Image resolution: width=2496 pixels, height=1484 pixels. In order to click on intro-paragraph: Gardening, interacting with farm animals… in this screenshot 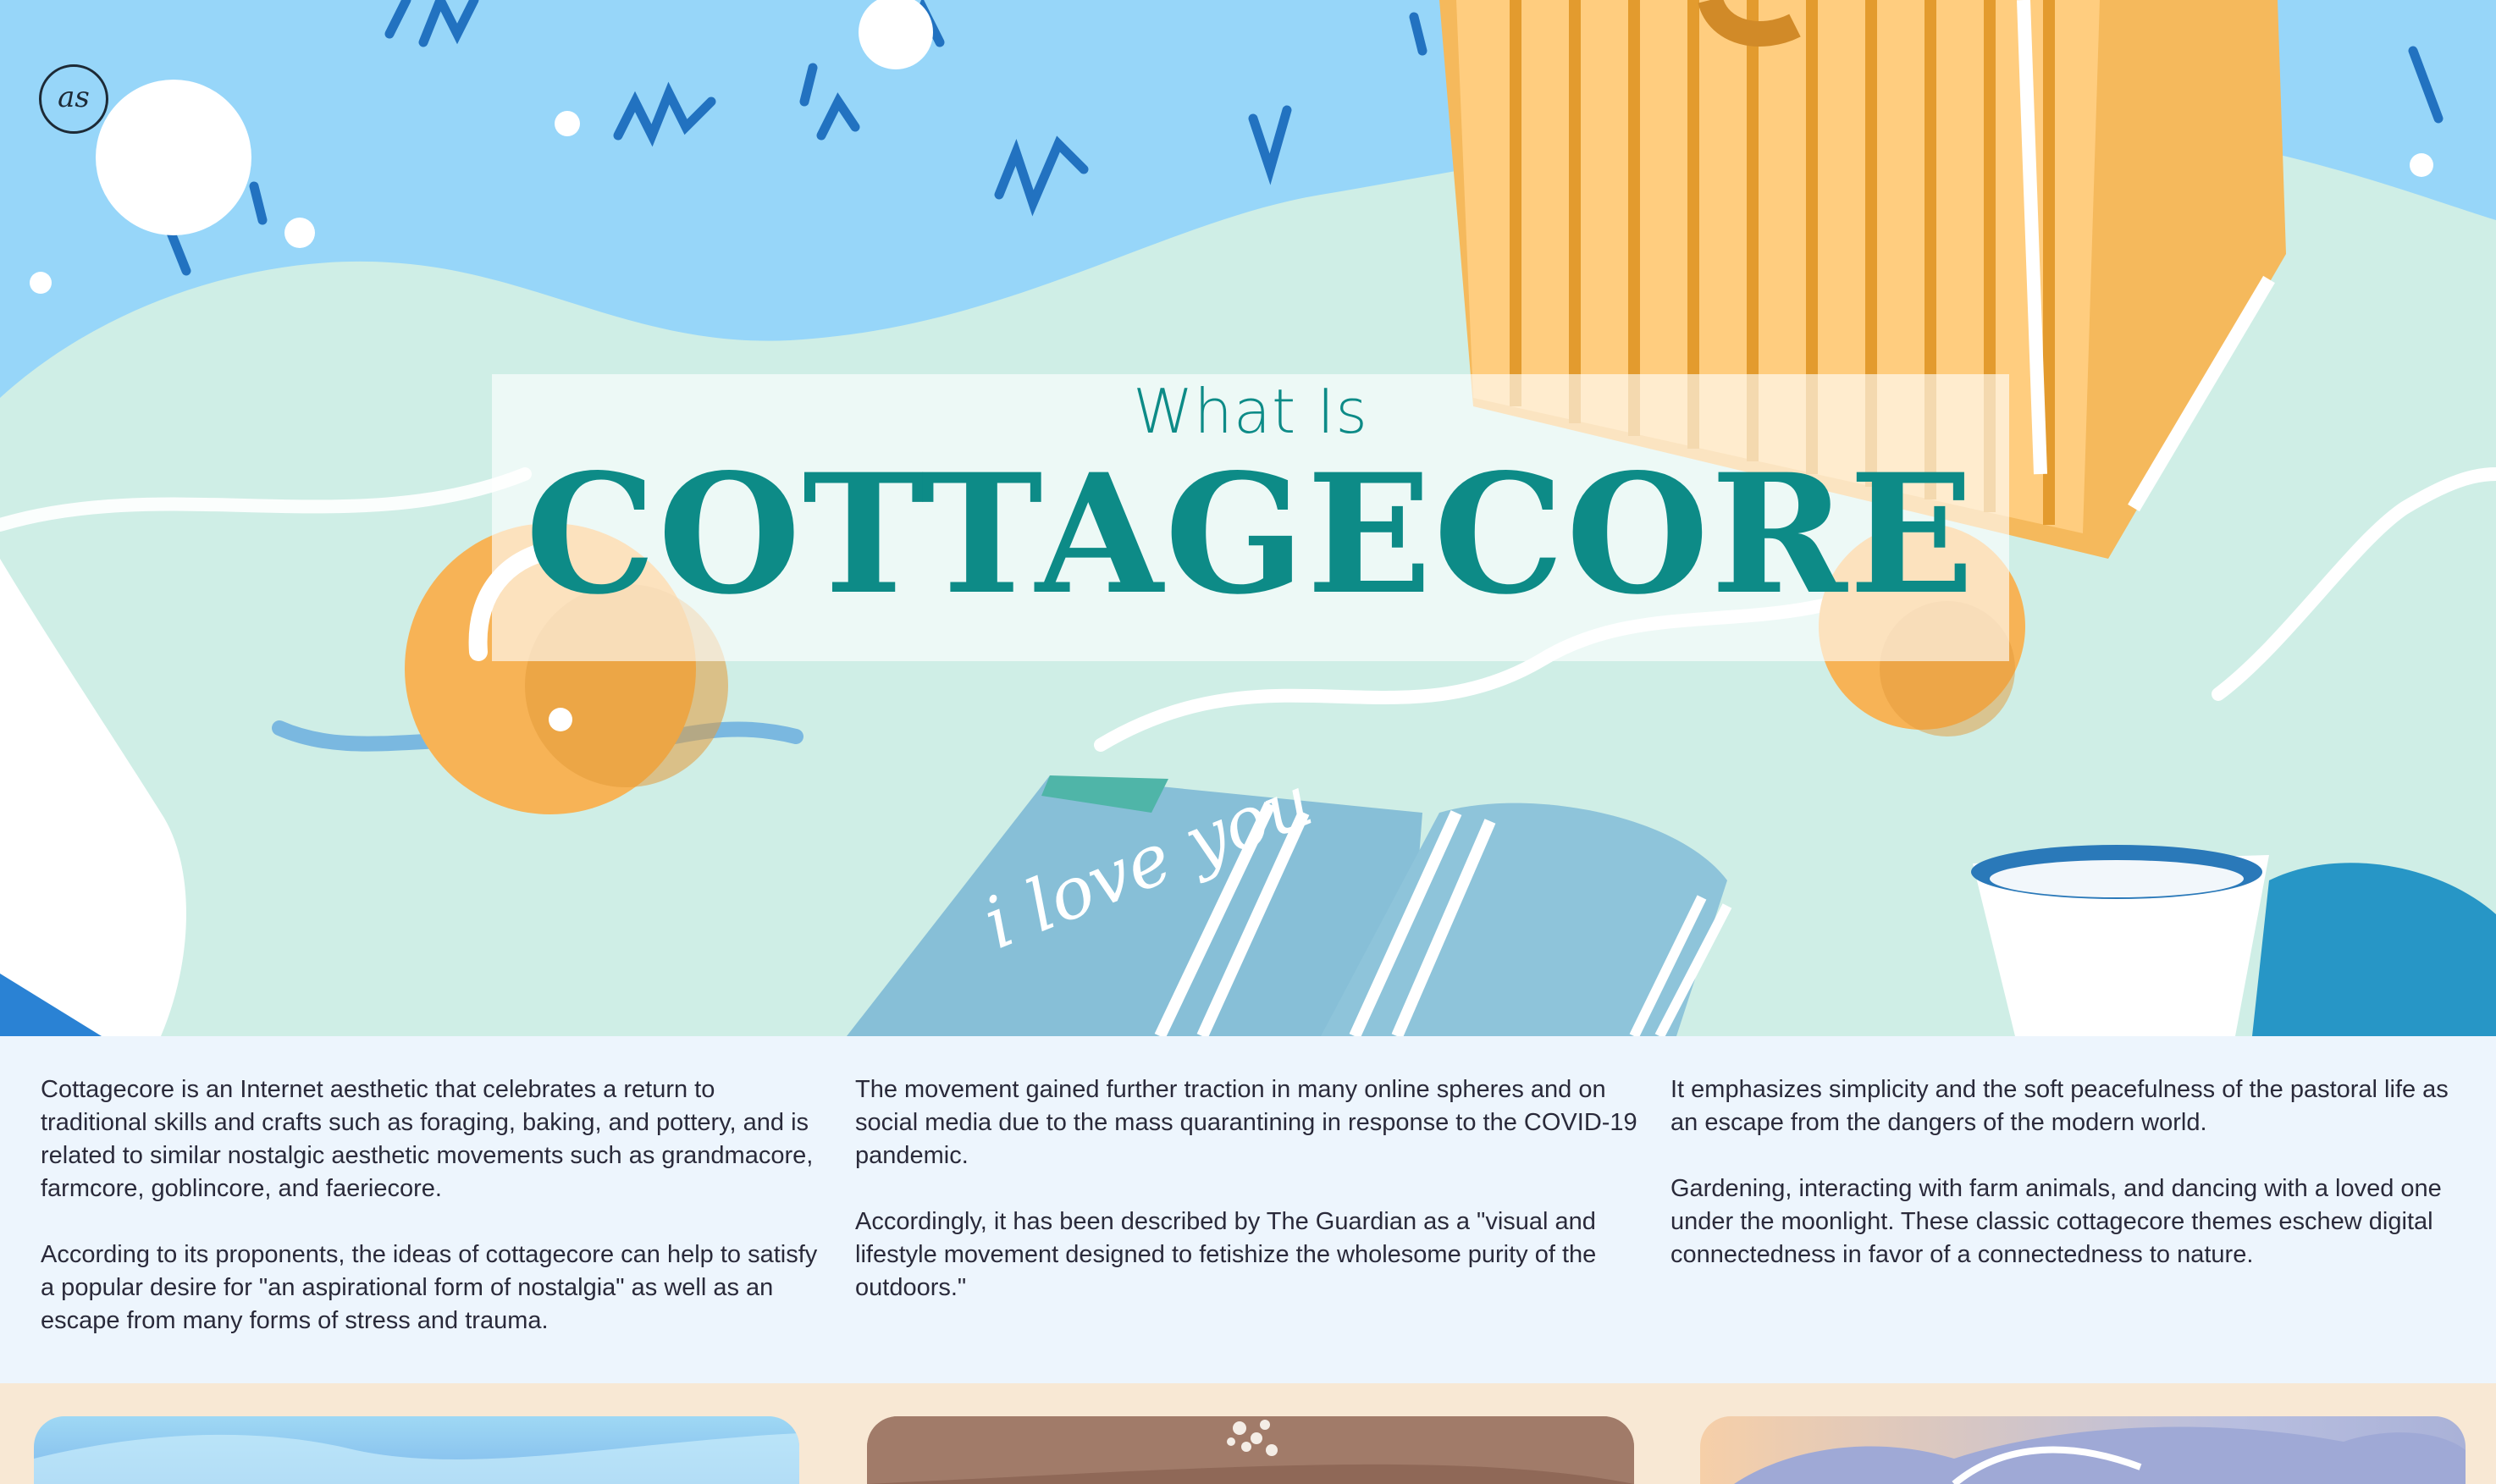, I will do `click(2056, 1221)`.